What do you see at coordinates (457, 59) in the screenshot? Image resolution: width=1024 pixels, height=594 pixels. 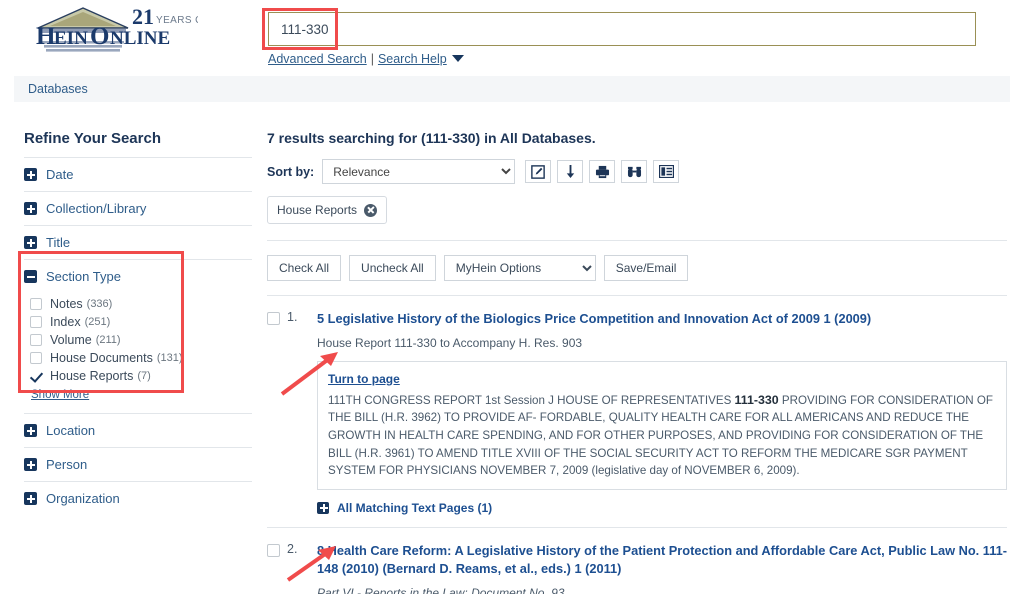 I see `chevron-down-icon` at bounding box center [457, 59].